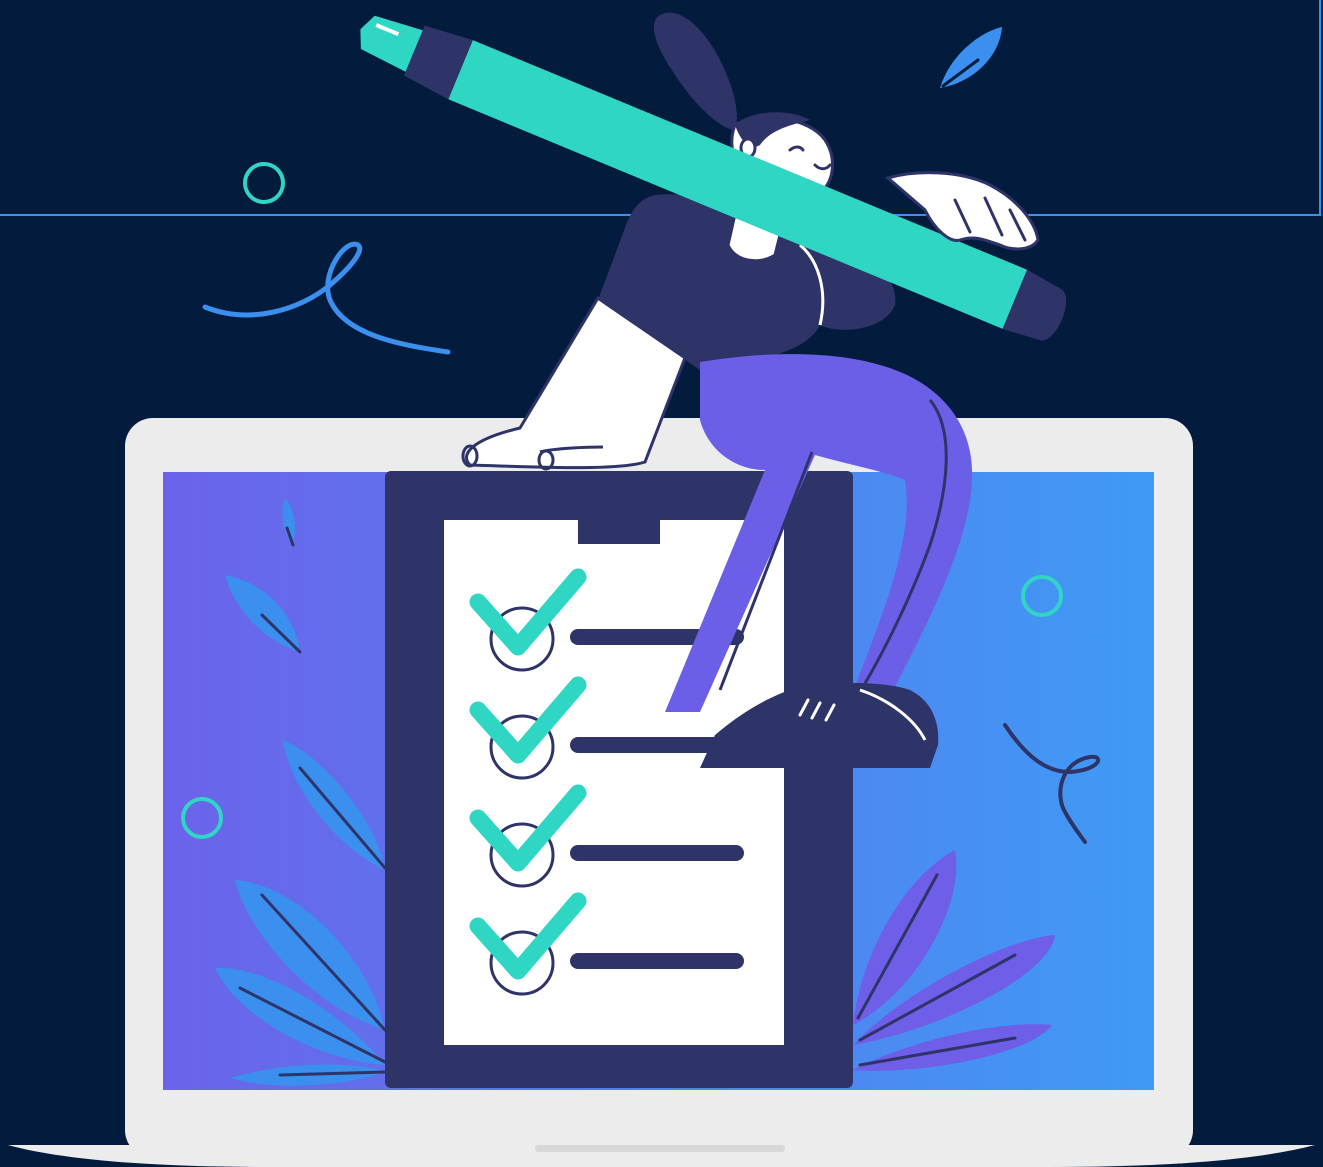 This screenshot has width=1323, height=1167. What do you see at coordinates (326, 298) in the screenshot?
I see `squiggle-icon` at bounding box center [326, 298].